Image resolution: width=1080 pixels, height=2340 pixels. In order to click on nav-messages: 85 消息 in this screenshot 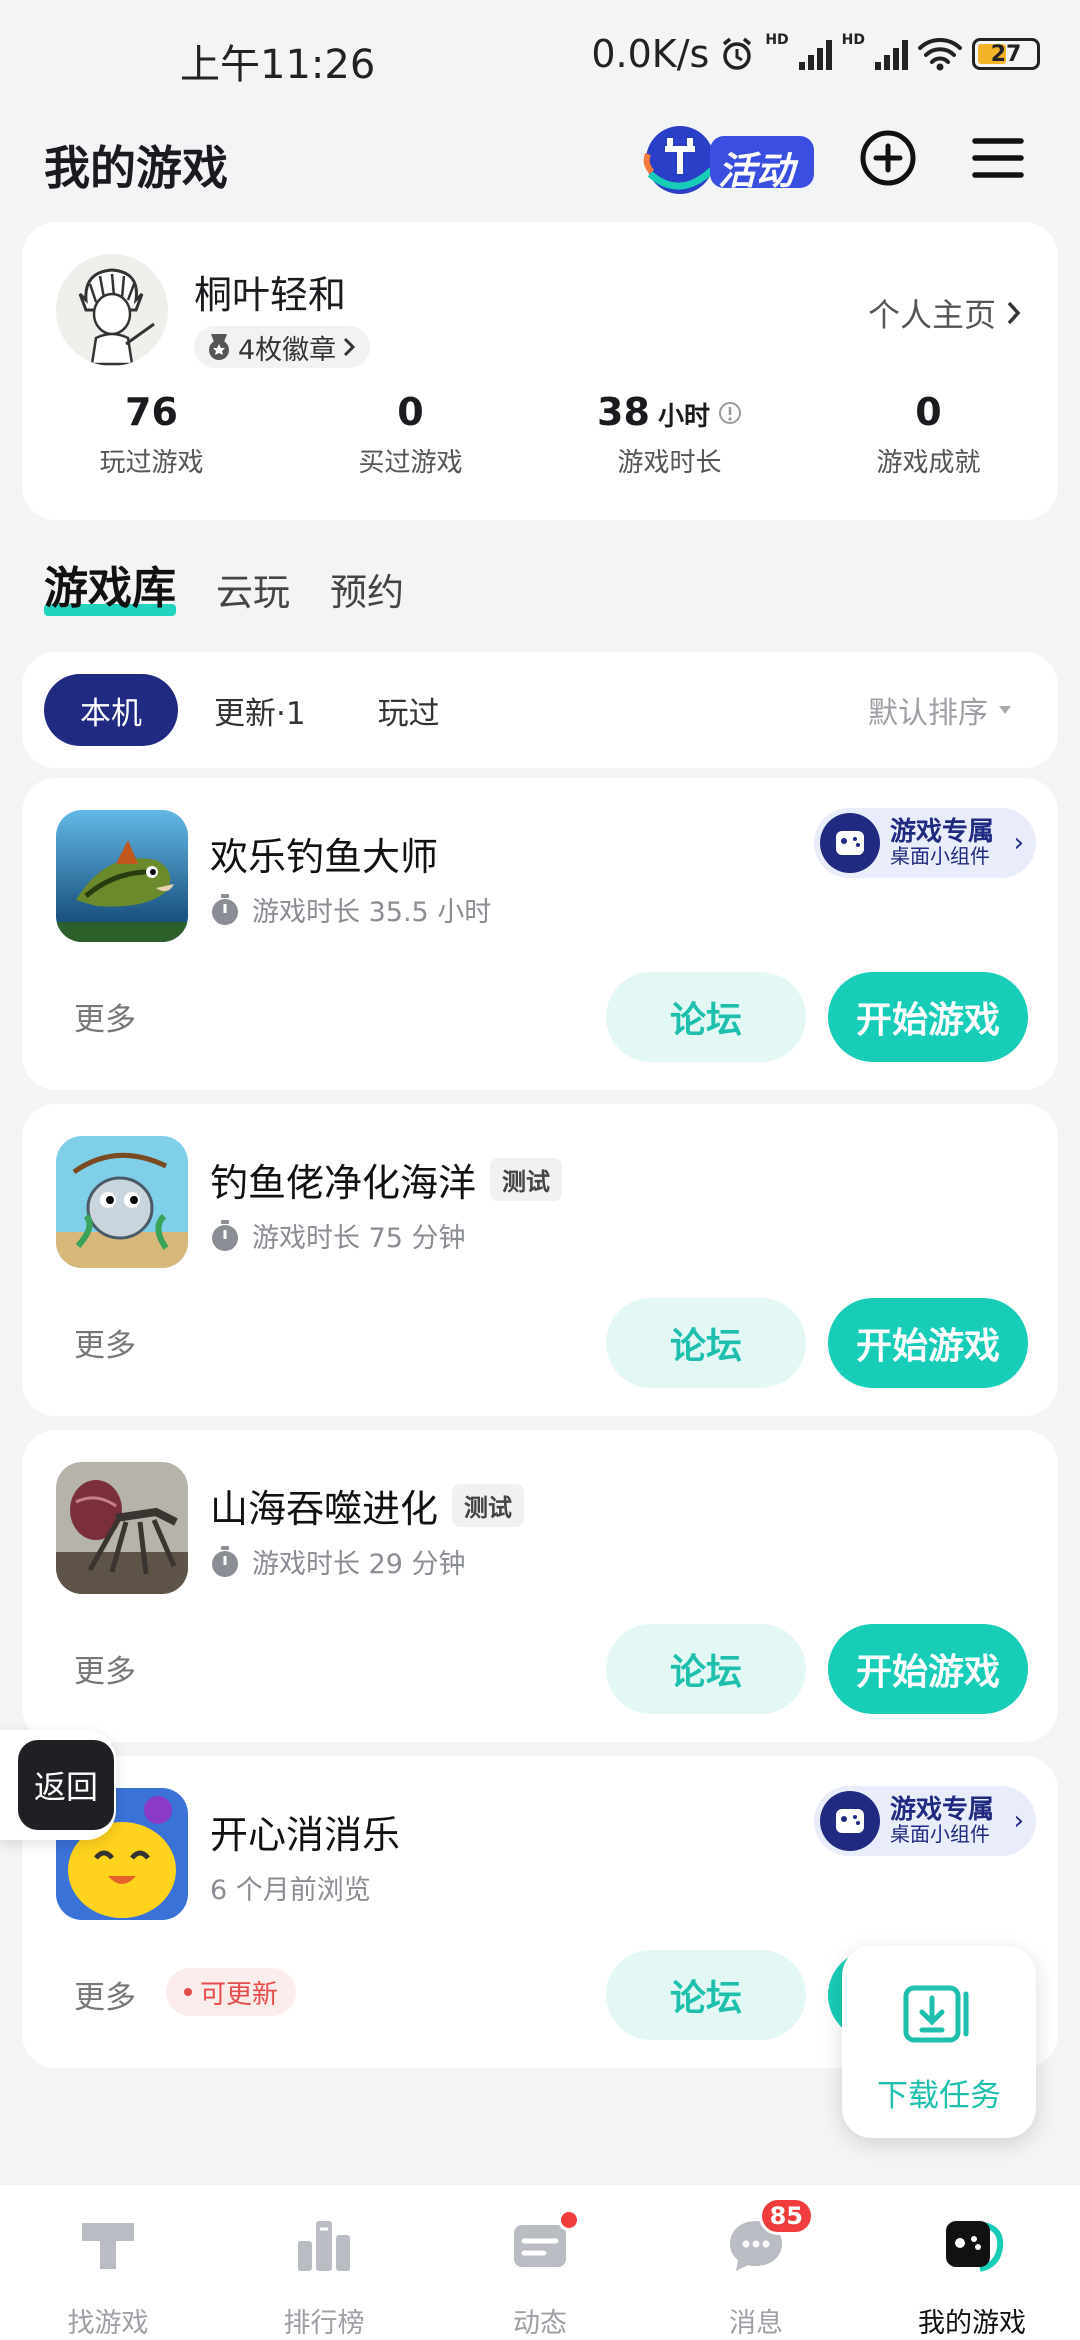, I will do `click(756, 2262)`.